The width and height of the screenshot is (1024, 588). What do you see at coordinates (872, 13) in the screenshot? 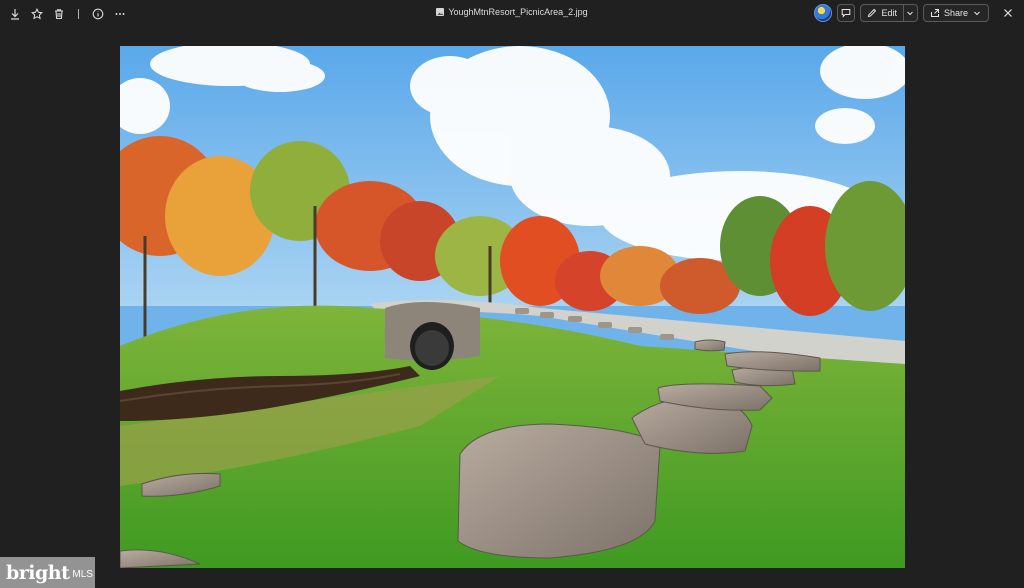
I see `pencil-icon` at bounding box center [872, 13].